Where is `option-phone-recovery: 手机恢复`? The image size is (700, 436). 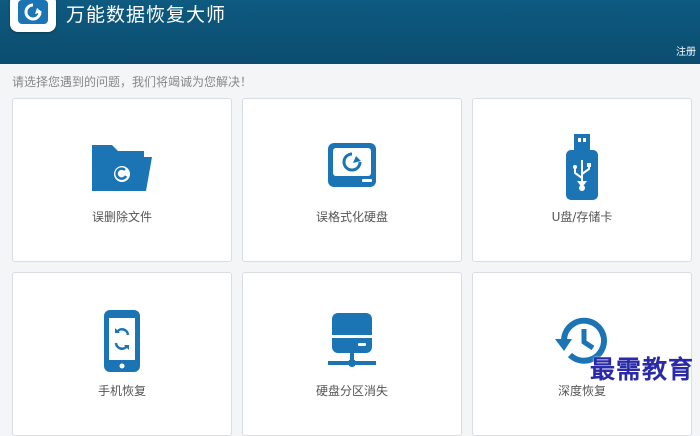
option-phone-recovery: 手机恢复 is located at coordinates (122, 354).